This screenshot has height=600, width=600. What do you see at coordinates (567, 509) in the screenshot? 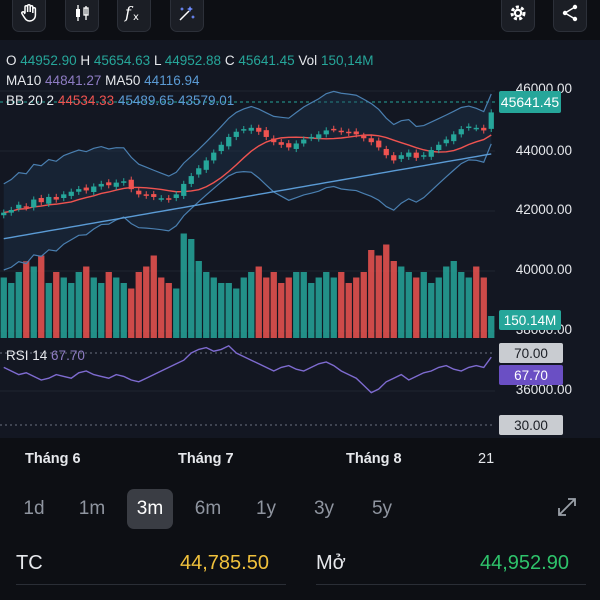
I see `expand-icon` at bounding box center [567, 509].